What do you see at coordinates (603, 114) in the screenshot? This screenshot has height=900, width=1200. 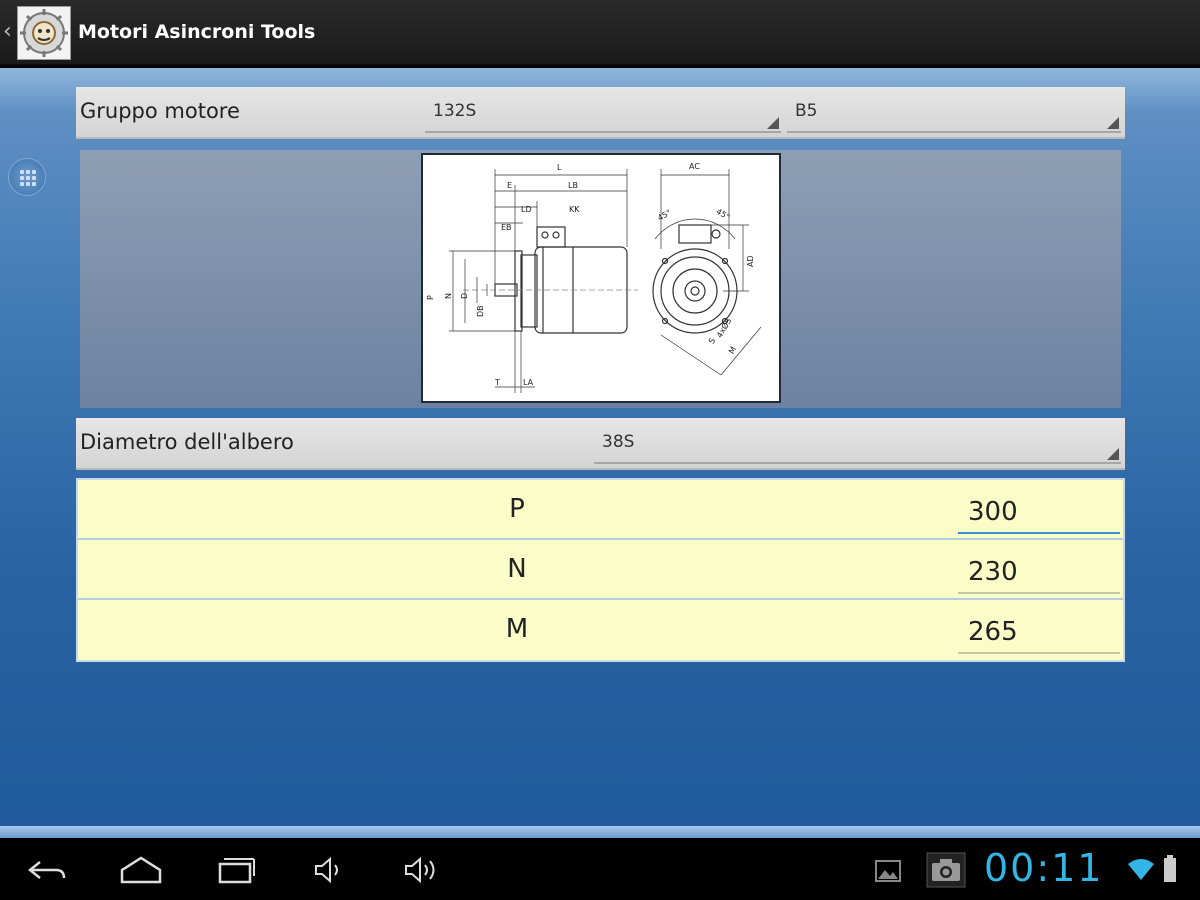 I see `motor-size-spinner: 132S` at bounding box center [603, 114].